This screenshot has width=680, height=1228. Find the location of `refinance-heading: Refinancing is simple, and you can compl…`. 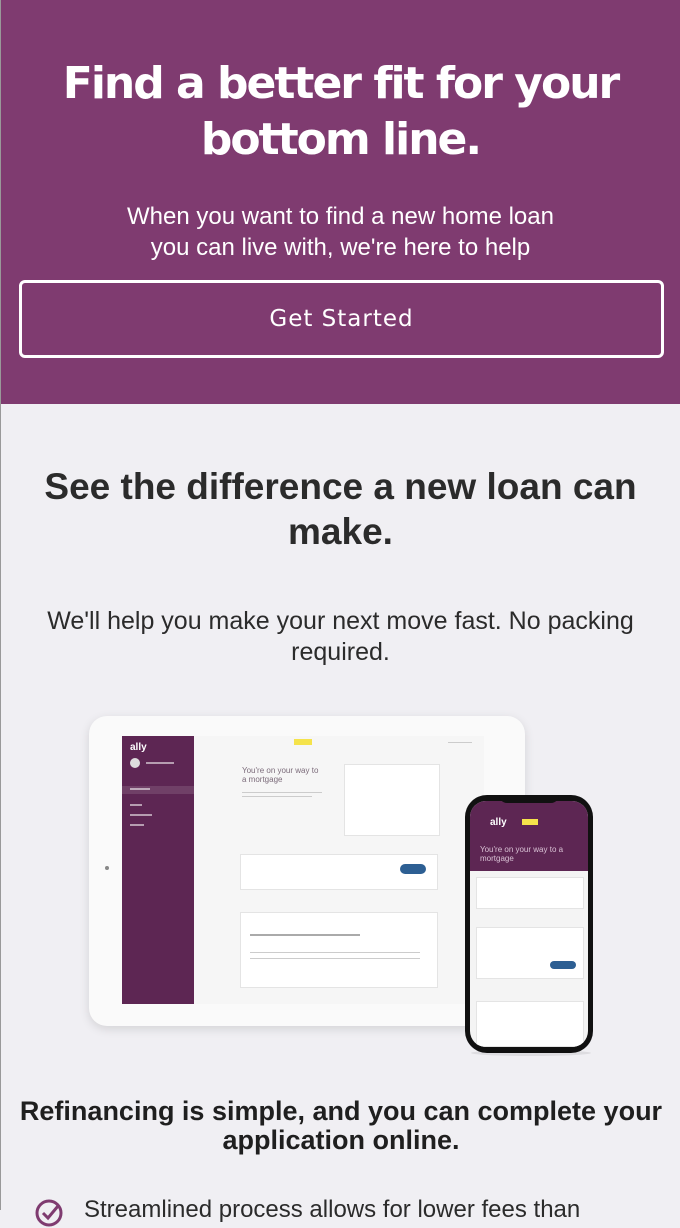

refinance-heading: Refinancing is simple, and you can compl… is located at coordinates (341, 1125).